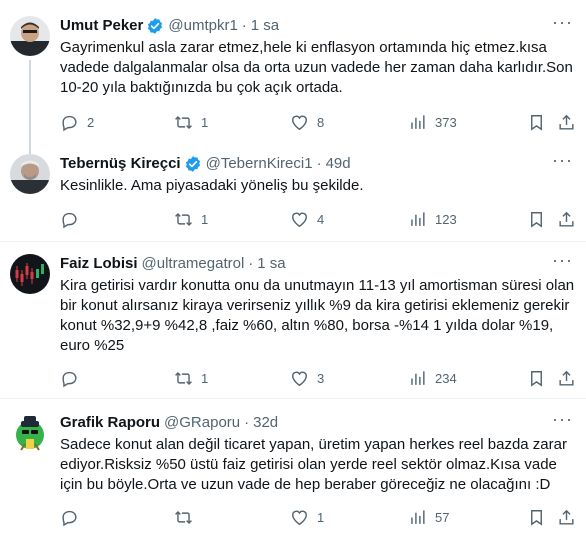 Image resolution: width=586 pixels, height=542 pixels. I want to click on timestamp: 49d, so click(338, 164).